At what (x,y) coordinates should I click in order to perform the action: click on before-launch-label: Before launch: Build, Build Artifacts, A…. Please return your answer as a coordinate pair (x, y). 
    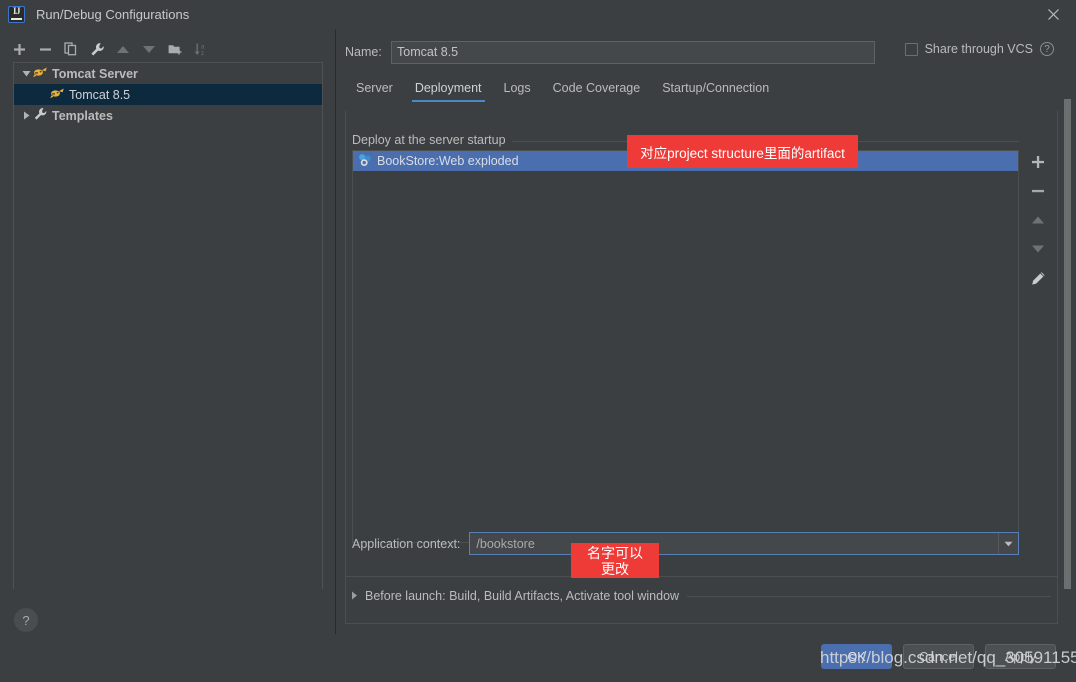
    Looking at the image, I should click on (522, 596).